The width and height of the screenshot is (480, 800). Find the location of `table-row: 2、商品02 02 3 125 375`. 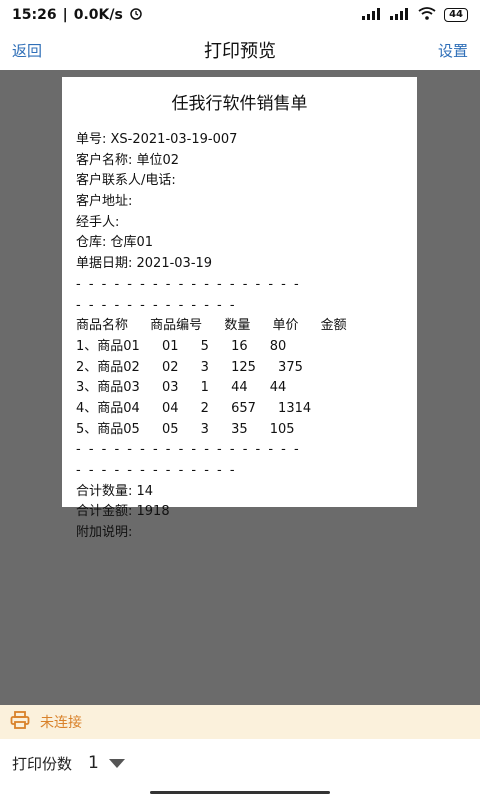

table-row: 2、商品02 02 3 125 375 is located at coordinates (239, 368).